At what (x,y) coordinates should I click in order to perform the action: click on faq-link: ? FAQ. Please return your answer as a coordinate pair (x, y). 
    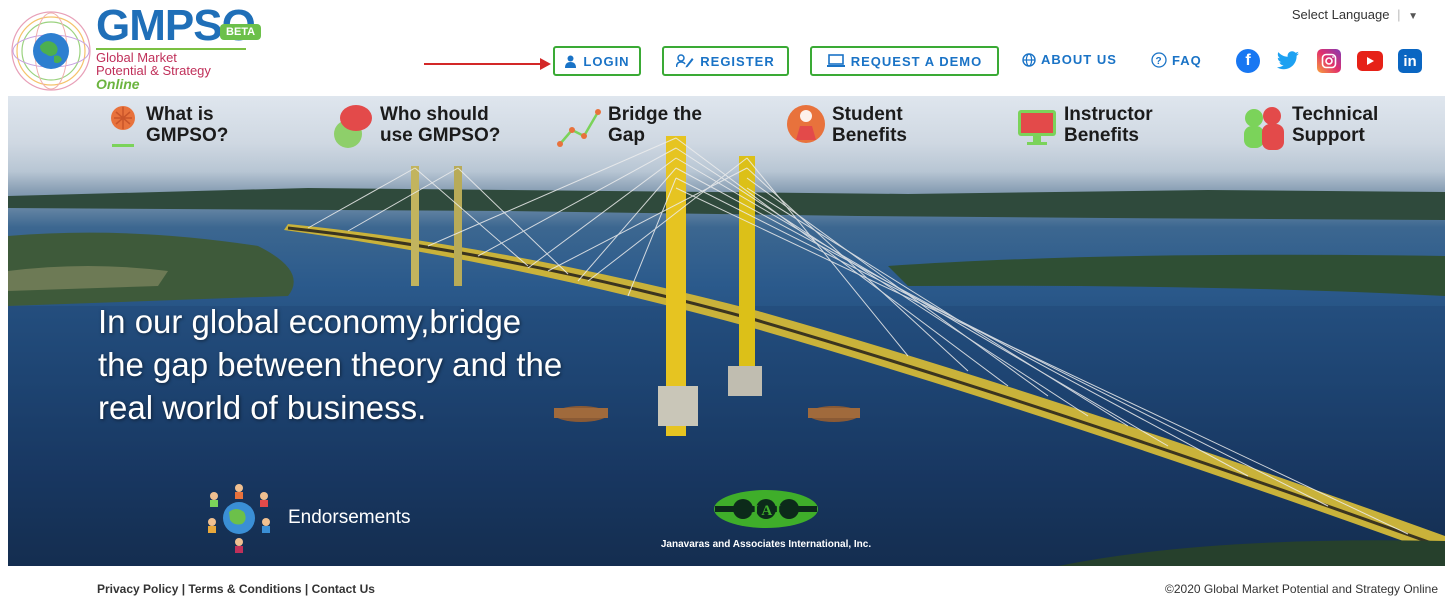
    Looking at the image, I should click on (1176, 60).